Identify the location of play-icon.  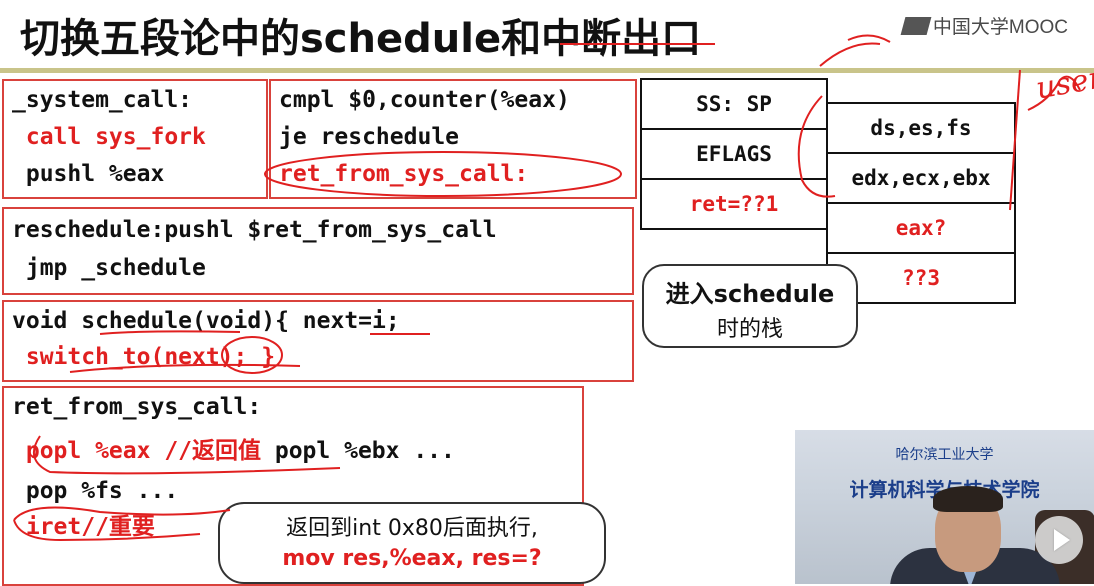
(1059, 540).